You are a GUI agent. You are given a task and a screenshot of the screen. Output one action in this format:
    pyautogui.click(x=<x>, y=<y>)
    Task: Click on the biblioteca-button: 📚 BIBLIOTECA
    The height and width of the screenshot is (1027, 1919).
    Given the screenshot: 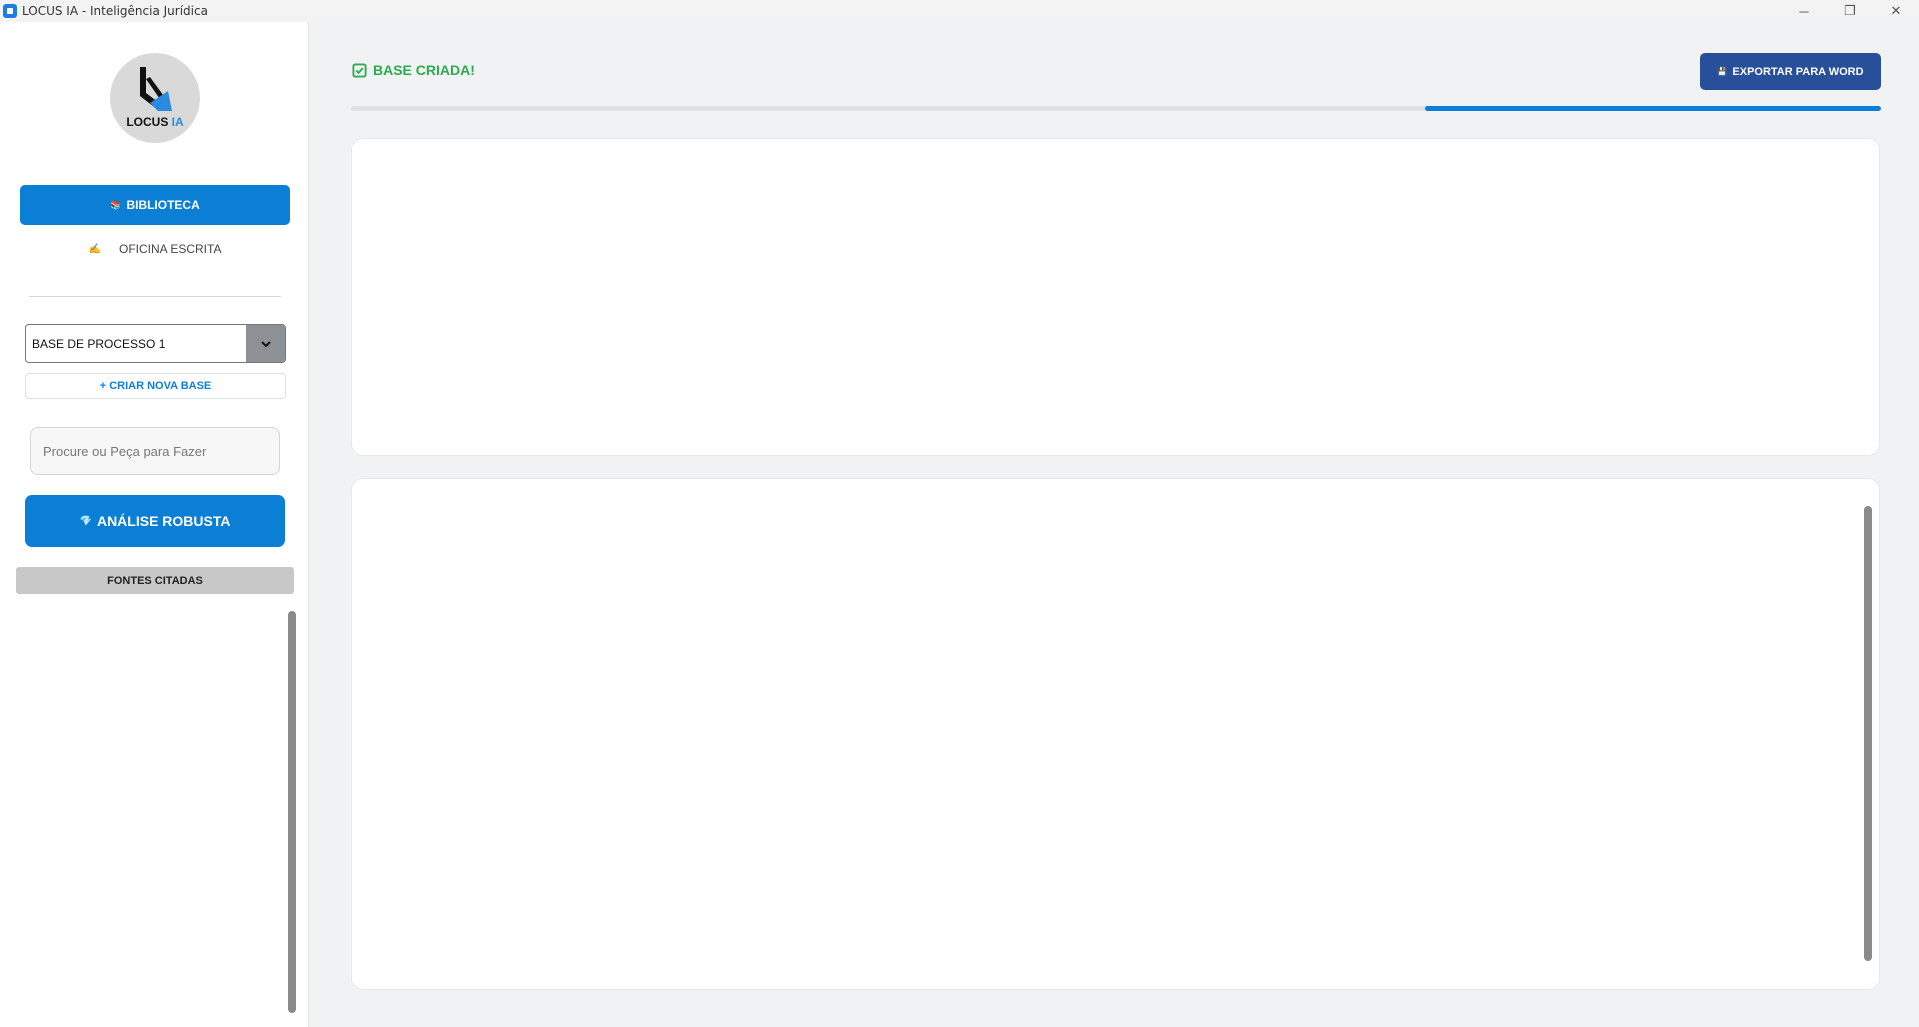 What is the action you would take?
    pyautogui.click(x=155, y=205)
    